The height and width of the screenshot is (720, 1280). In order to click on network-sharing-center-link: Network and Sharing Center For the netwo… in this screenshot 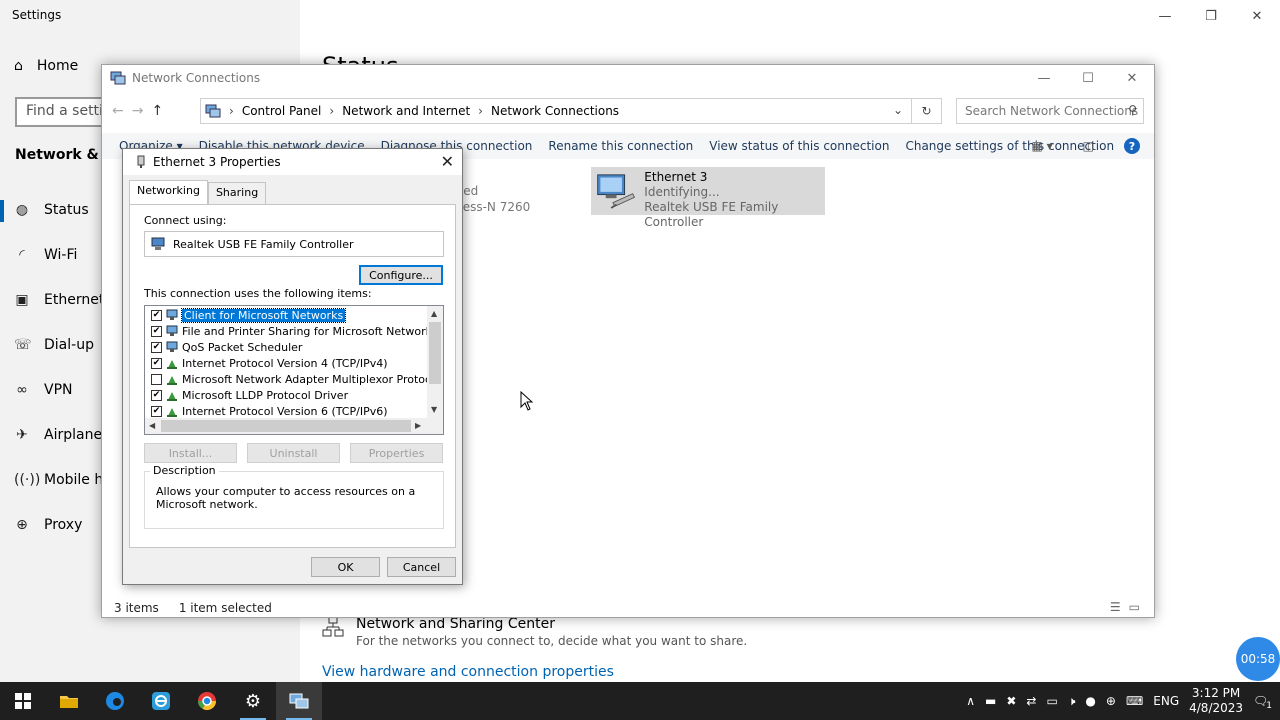, I will do `click(534, 632)`.